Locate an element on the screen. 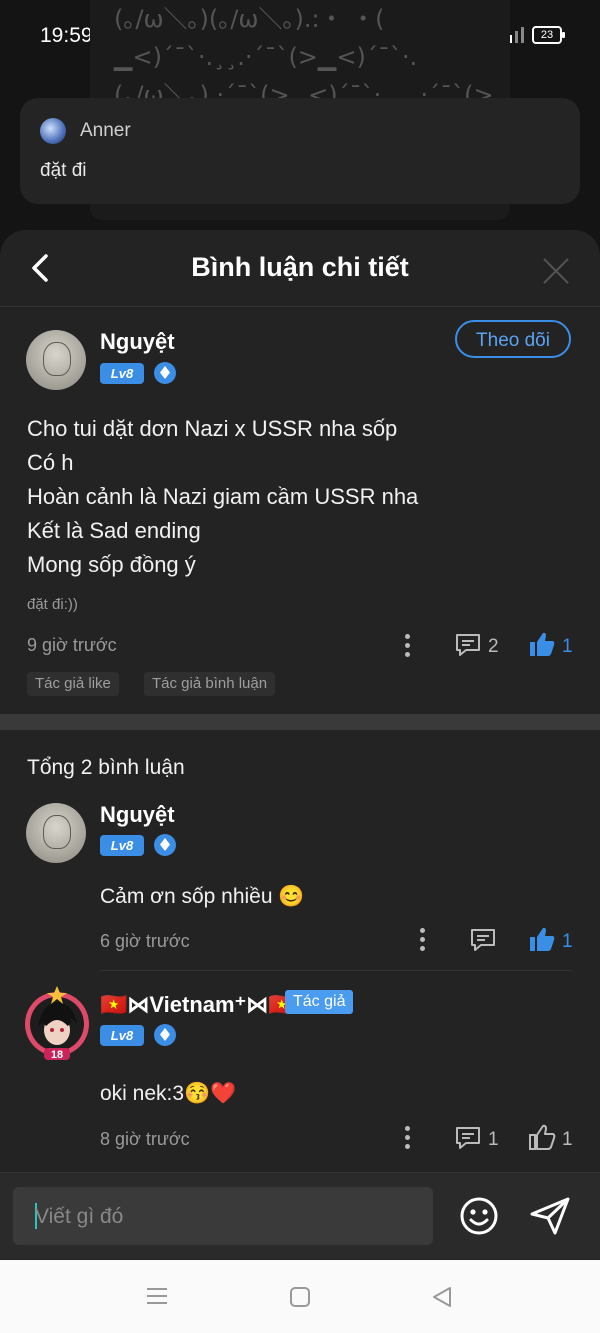 The width and height of the screenshot is (600, 1333). parent-comment-author: Anner is located at coordinates (105, 130).